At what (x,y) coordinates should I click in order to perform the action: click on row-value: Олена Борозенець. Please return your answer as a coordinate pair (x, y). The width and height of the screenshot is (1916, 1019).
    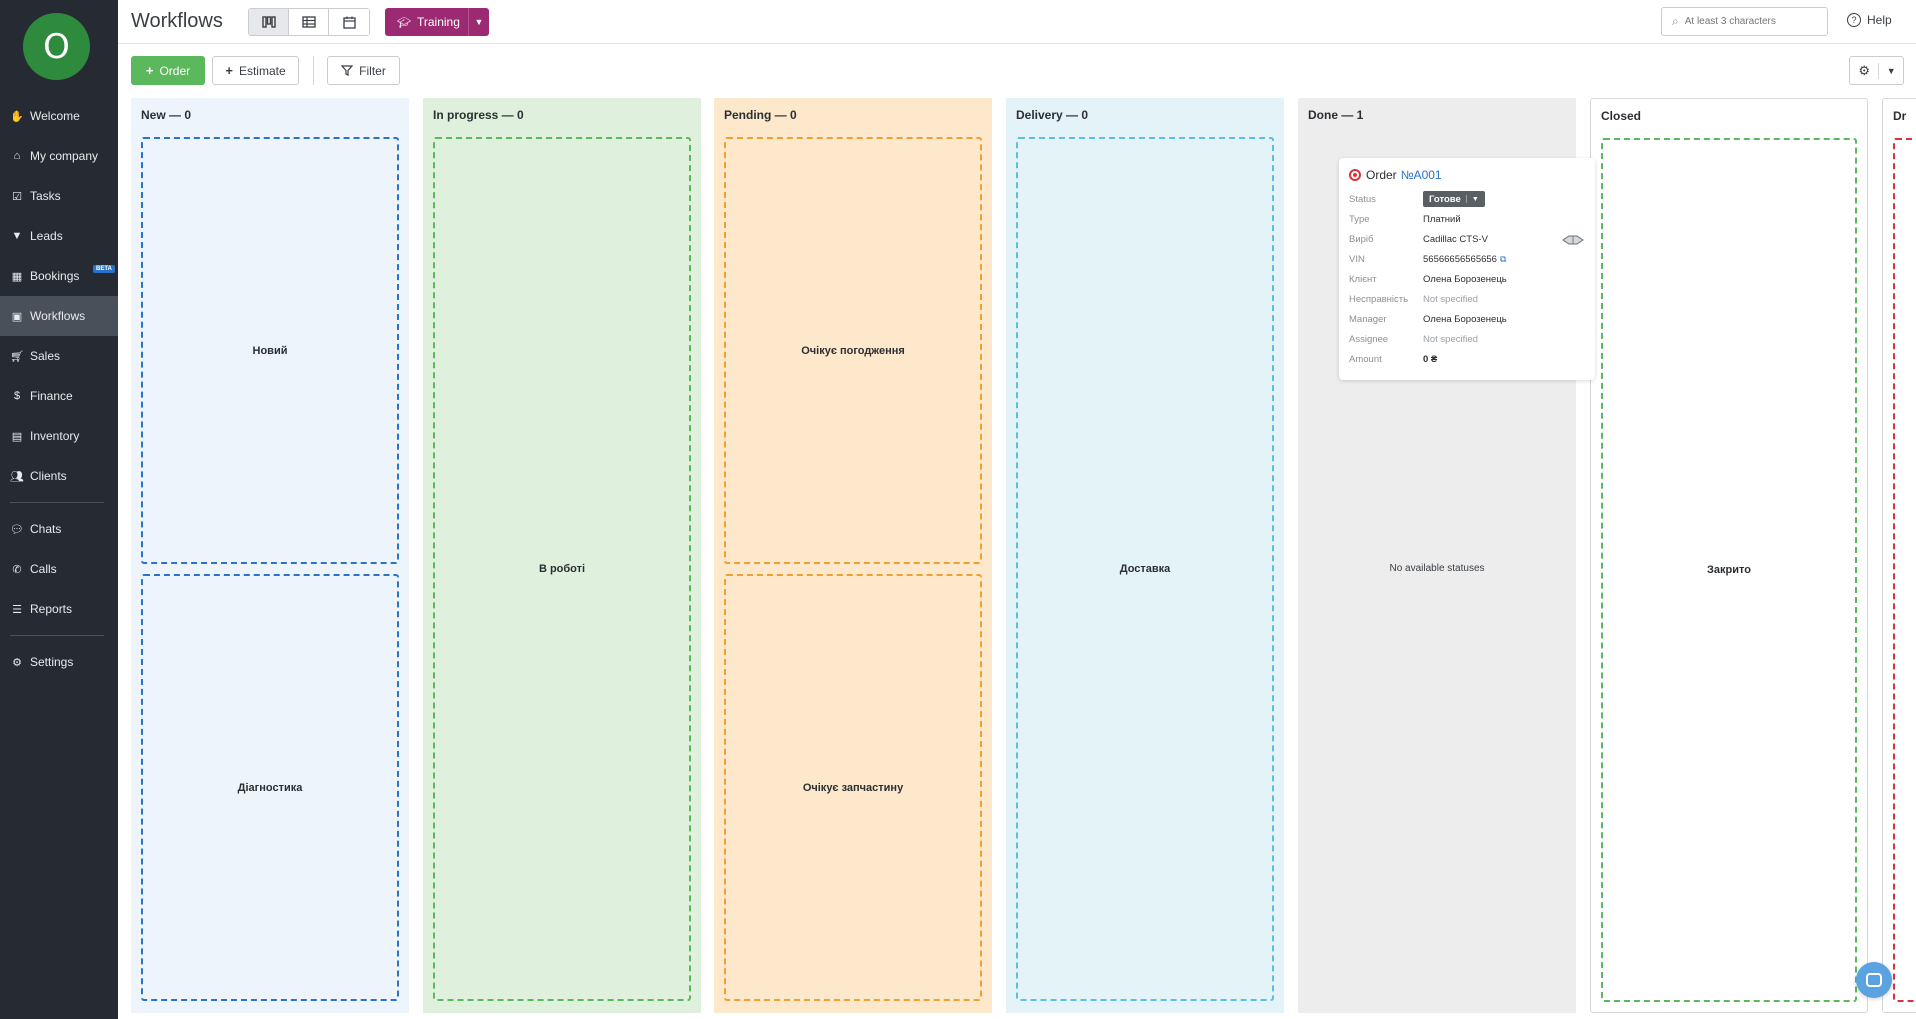
    Looking at the image, I should click on (1465, 279).